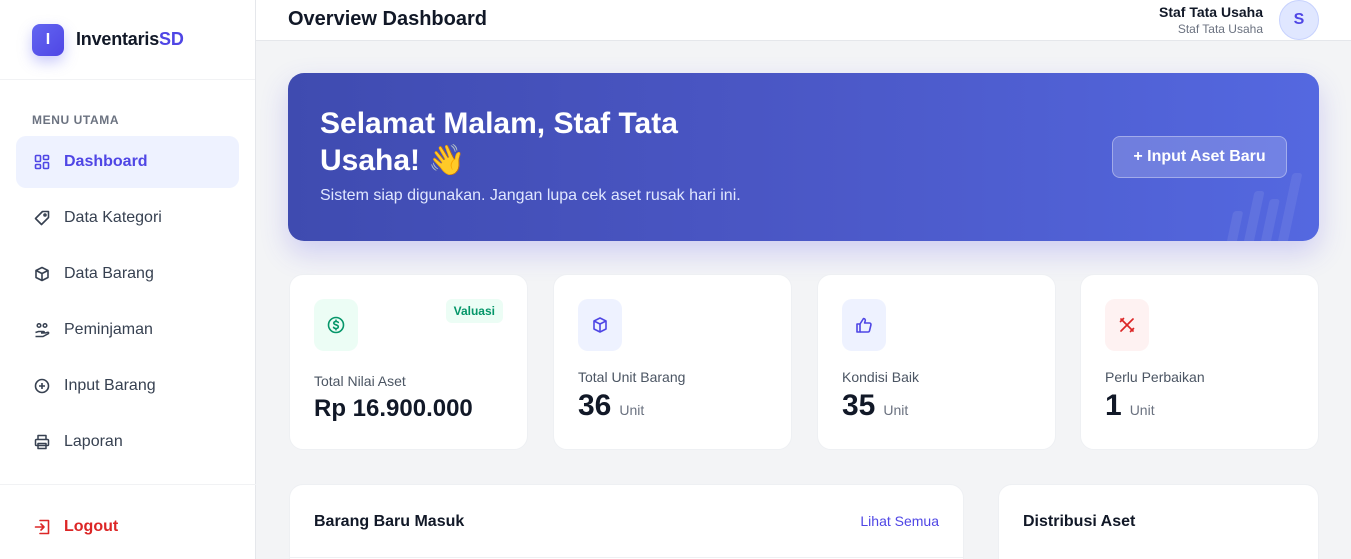 Image resolution: width=1351 pixels, height=559 pixels. Describe the element at coordinates (1127, 325) in the screenshot. I see `wrench-cross-icon` at that location.